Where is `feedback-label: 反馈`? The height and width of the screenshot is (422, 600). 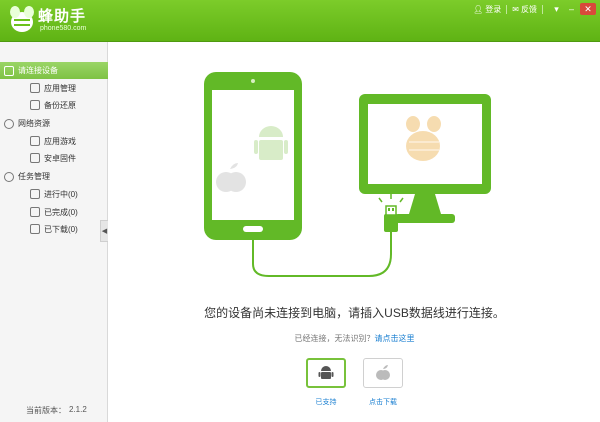
feedback-label: 反馈 is located at coordinates (529, 9).